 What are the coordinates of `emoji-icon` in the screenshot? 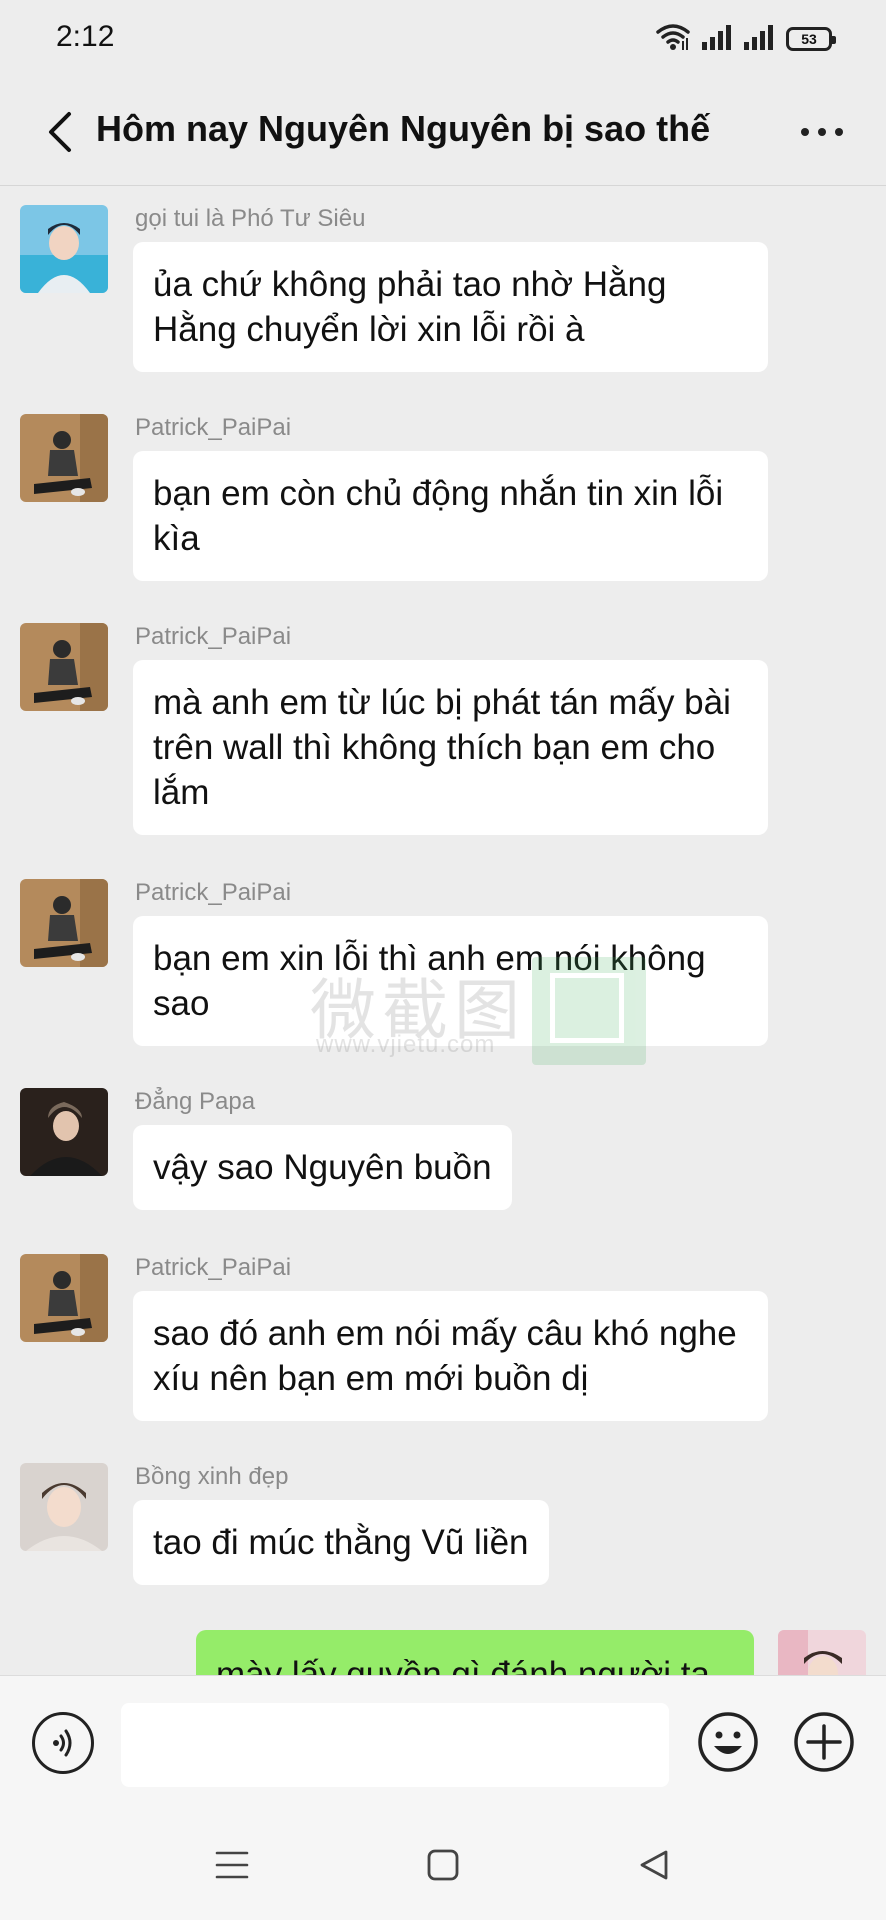 It's located at (728, 1742).